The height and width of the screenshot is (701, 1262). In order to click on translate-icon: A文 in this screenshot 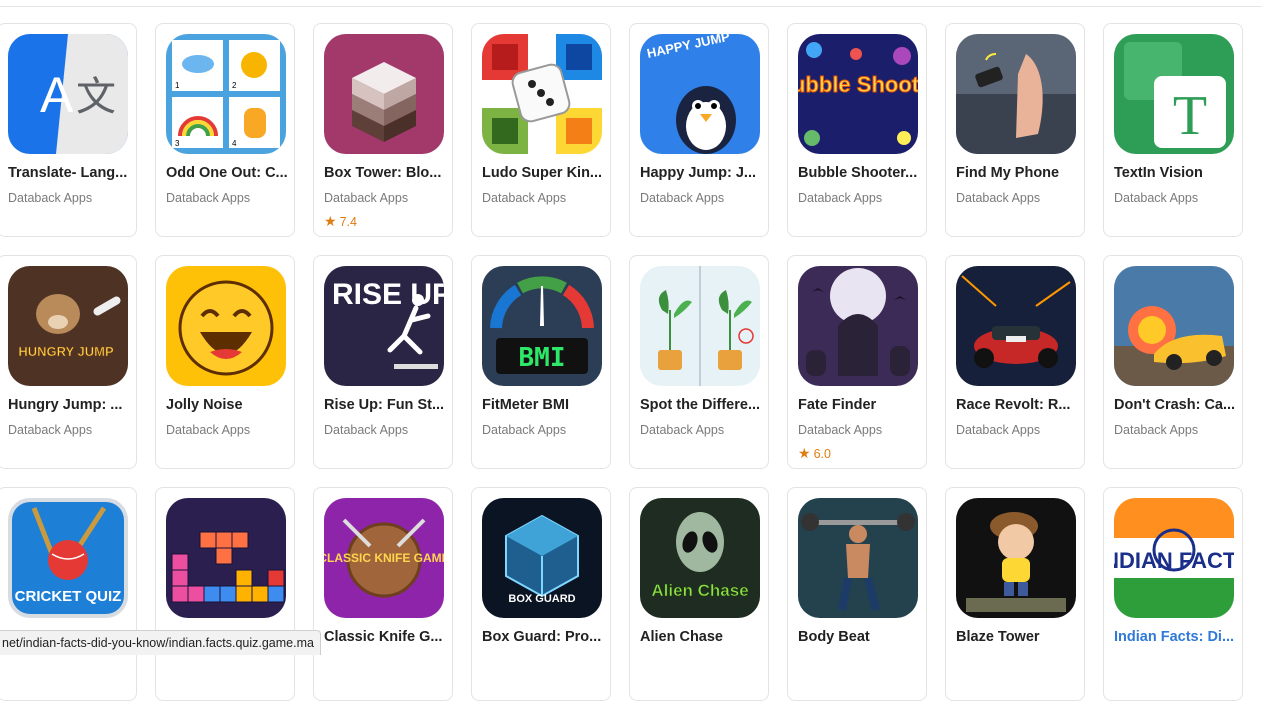, I will do `click(68, 94)`.